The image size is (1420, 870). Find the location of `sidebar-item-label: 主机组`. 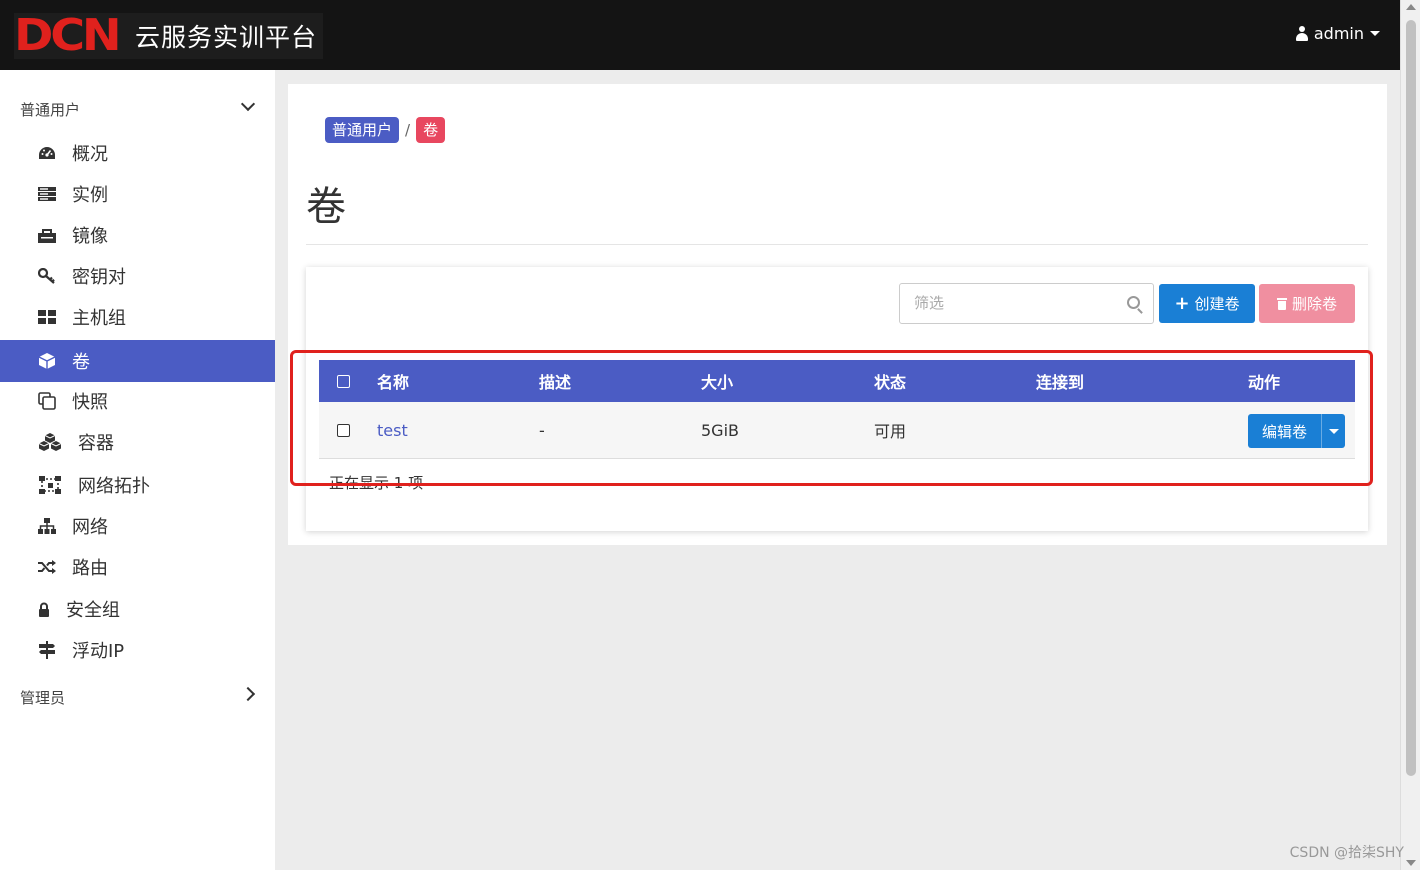

sidebar-item-label: 主机组 is located at coordinates (99, 318).